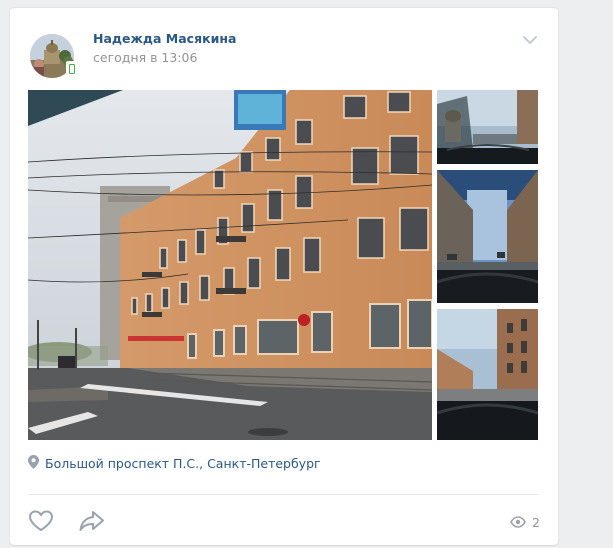 Image resolution: width=613 pixels, height=548 pixels. What do you see at coordinates (92, 521) in the screenshot?
I see `share-button` at bounding box center [92, 521].